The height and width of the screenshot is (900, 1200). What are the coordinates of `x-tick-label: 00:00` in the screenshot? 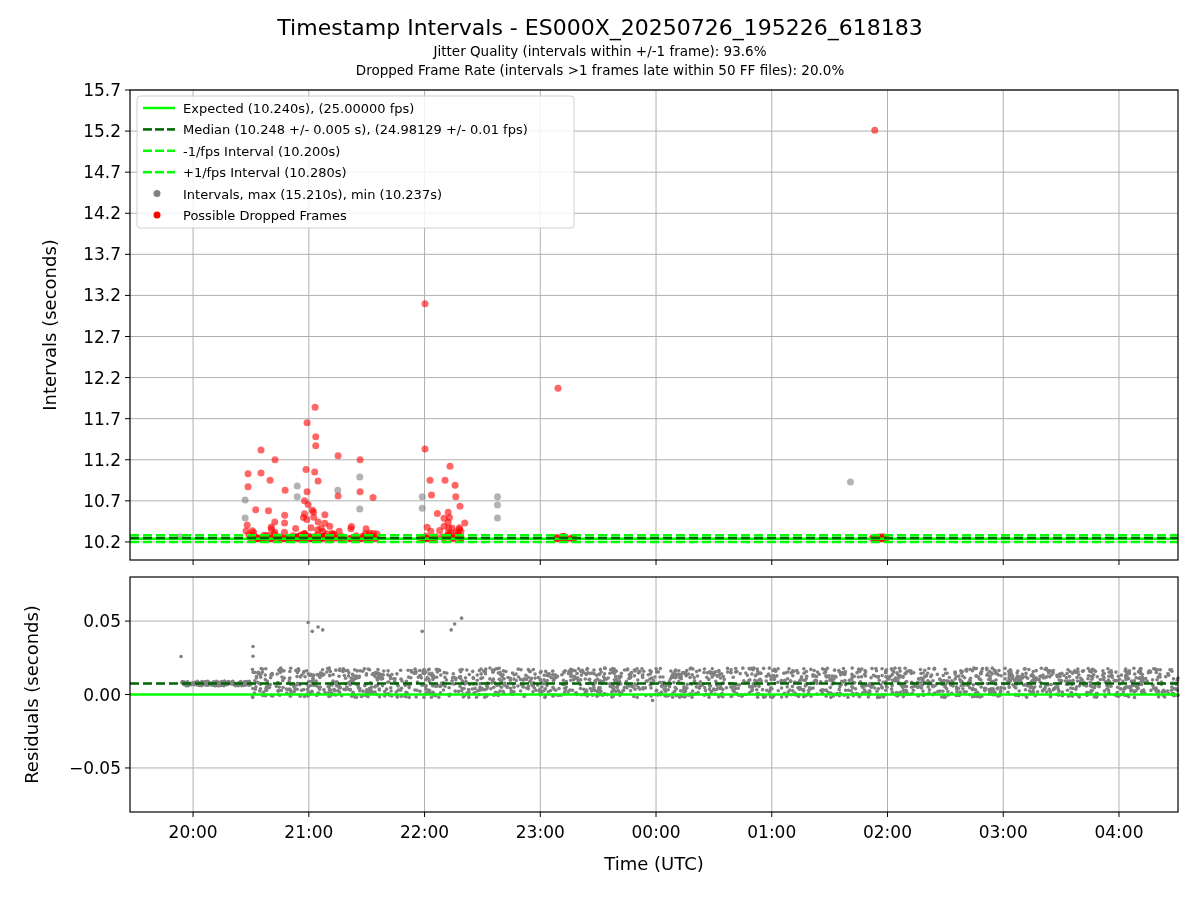 It's located at (656, 832).